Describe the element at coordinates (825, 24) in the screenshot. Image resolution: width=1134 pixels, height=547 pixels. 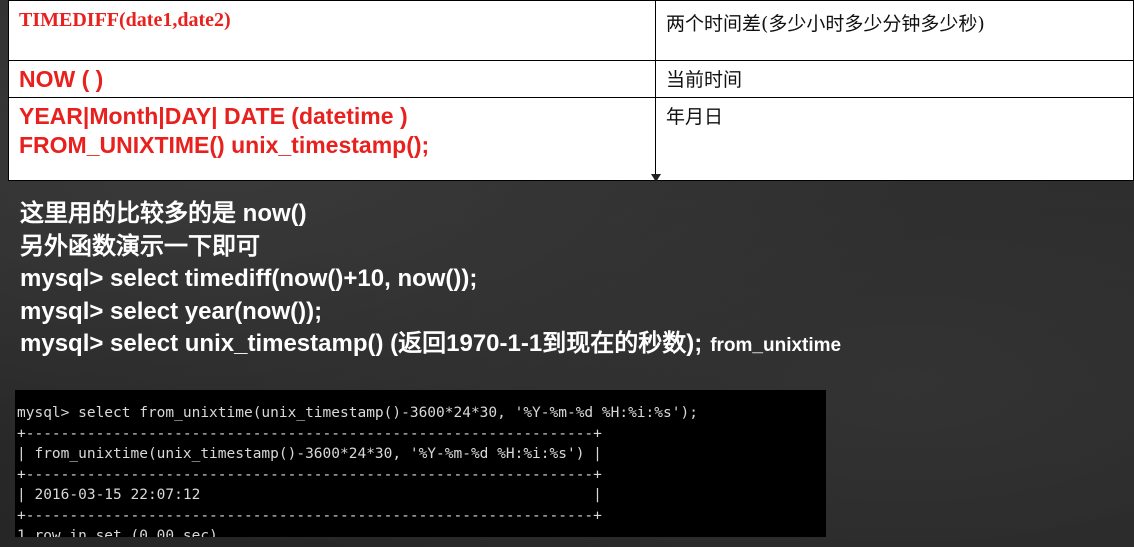
I see `function-description: 两个时间差(多少小时多少分钟多少秒)` at that location.